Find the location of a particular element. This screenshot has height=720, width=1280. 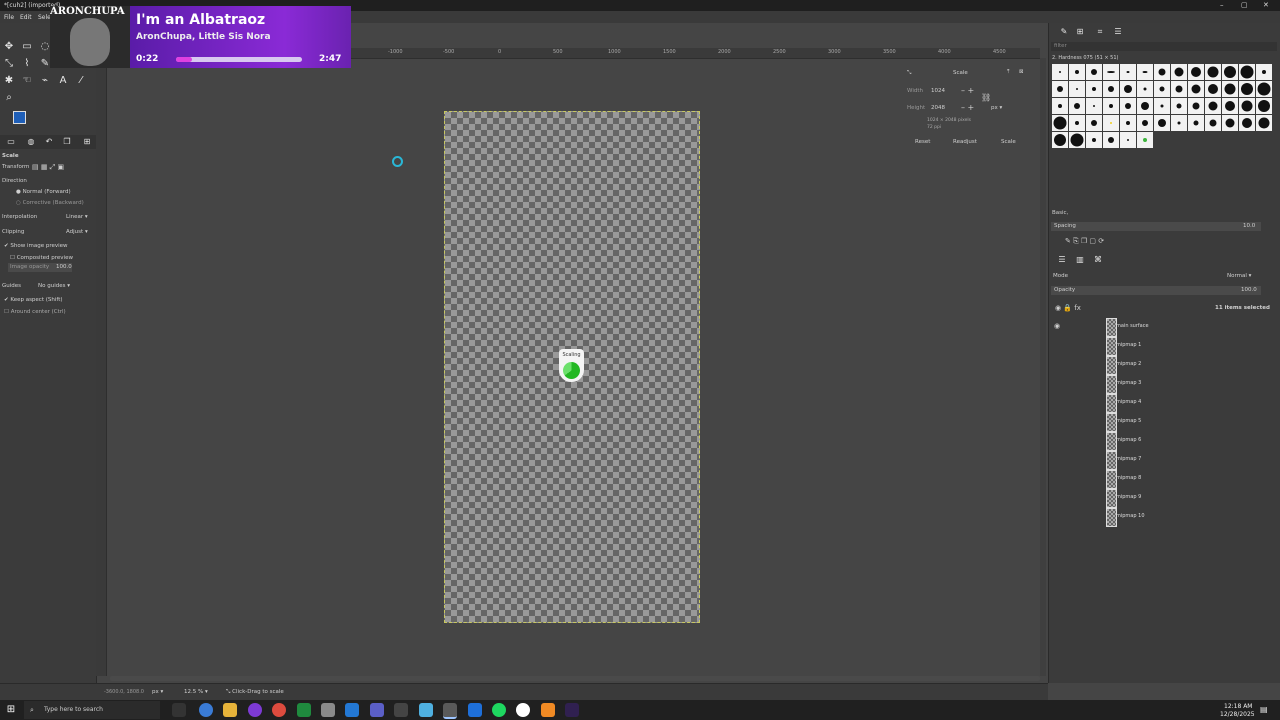

guides-select: No guides ▾ is located at coordinates (54, 286).